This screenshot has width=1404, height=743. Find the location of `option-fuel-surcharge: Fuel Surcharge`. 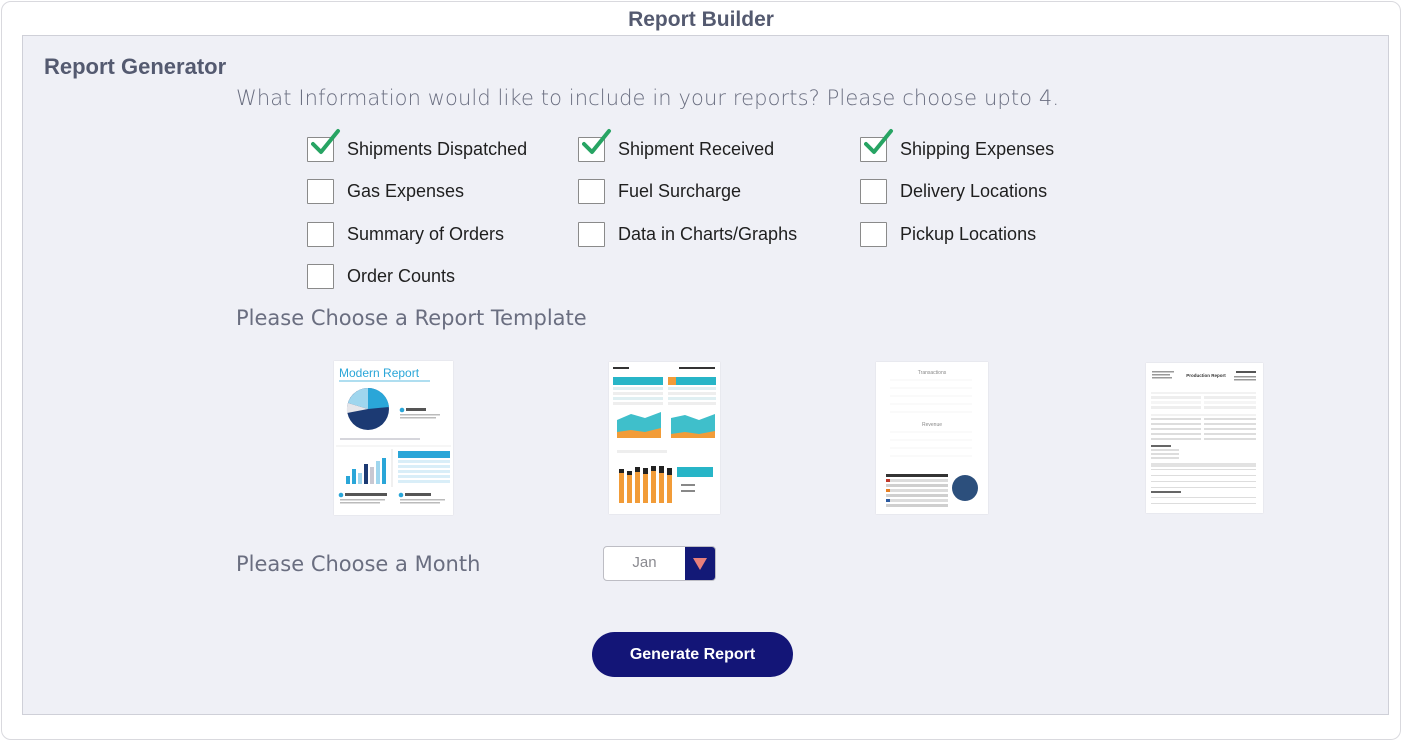

option-fuel-surcharge: Fuel Surcharge is located at coordinates (659, 191).